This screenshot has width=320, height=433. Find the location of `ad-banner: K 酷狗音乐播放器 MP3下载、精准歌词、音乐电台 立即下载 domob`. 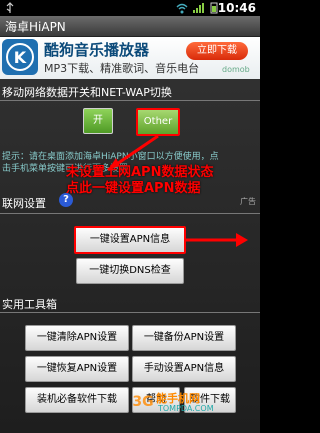

ad-banner: K 酷狗音乐播放器 MP3下载、精准歌词、音乐电台 立即下载 domob is located at coordinates (130, 58).